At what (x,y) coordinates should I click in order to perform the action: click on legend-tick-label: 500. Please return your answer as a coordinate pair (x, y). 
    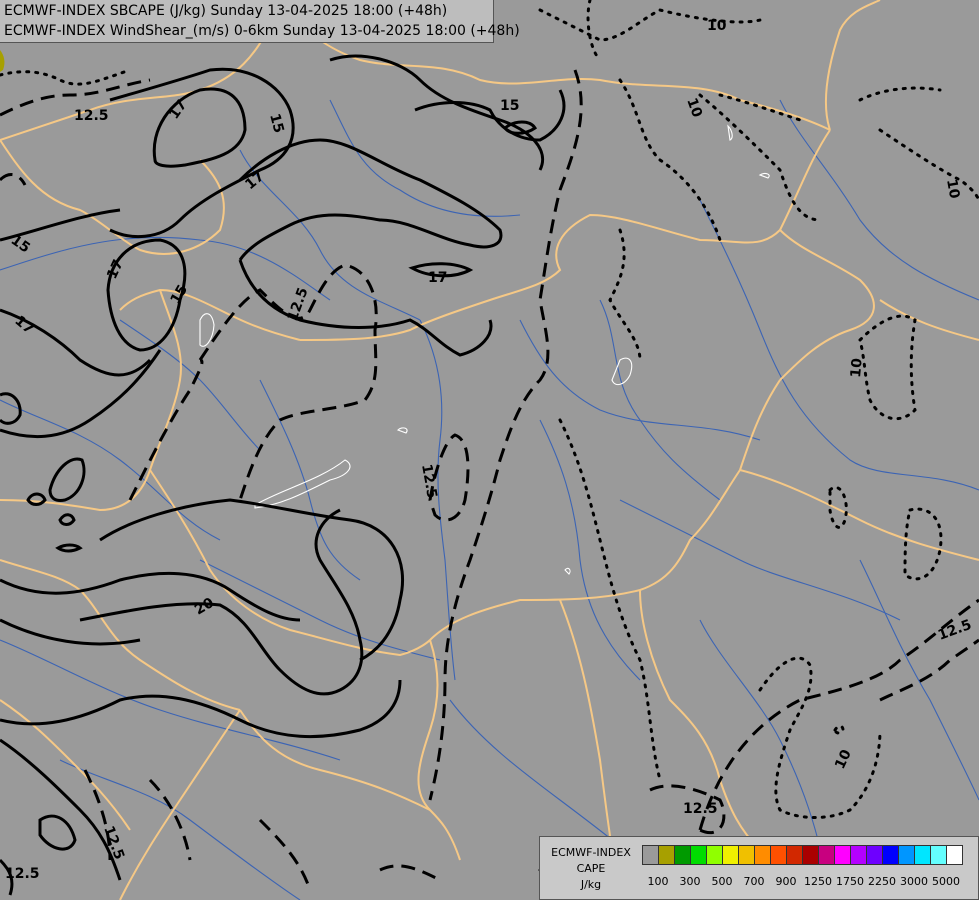
    Looking at the image, I should click on (722, 881).